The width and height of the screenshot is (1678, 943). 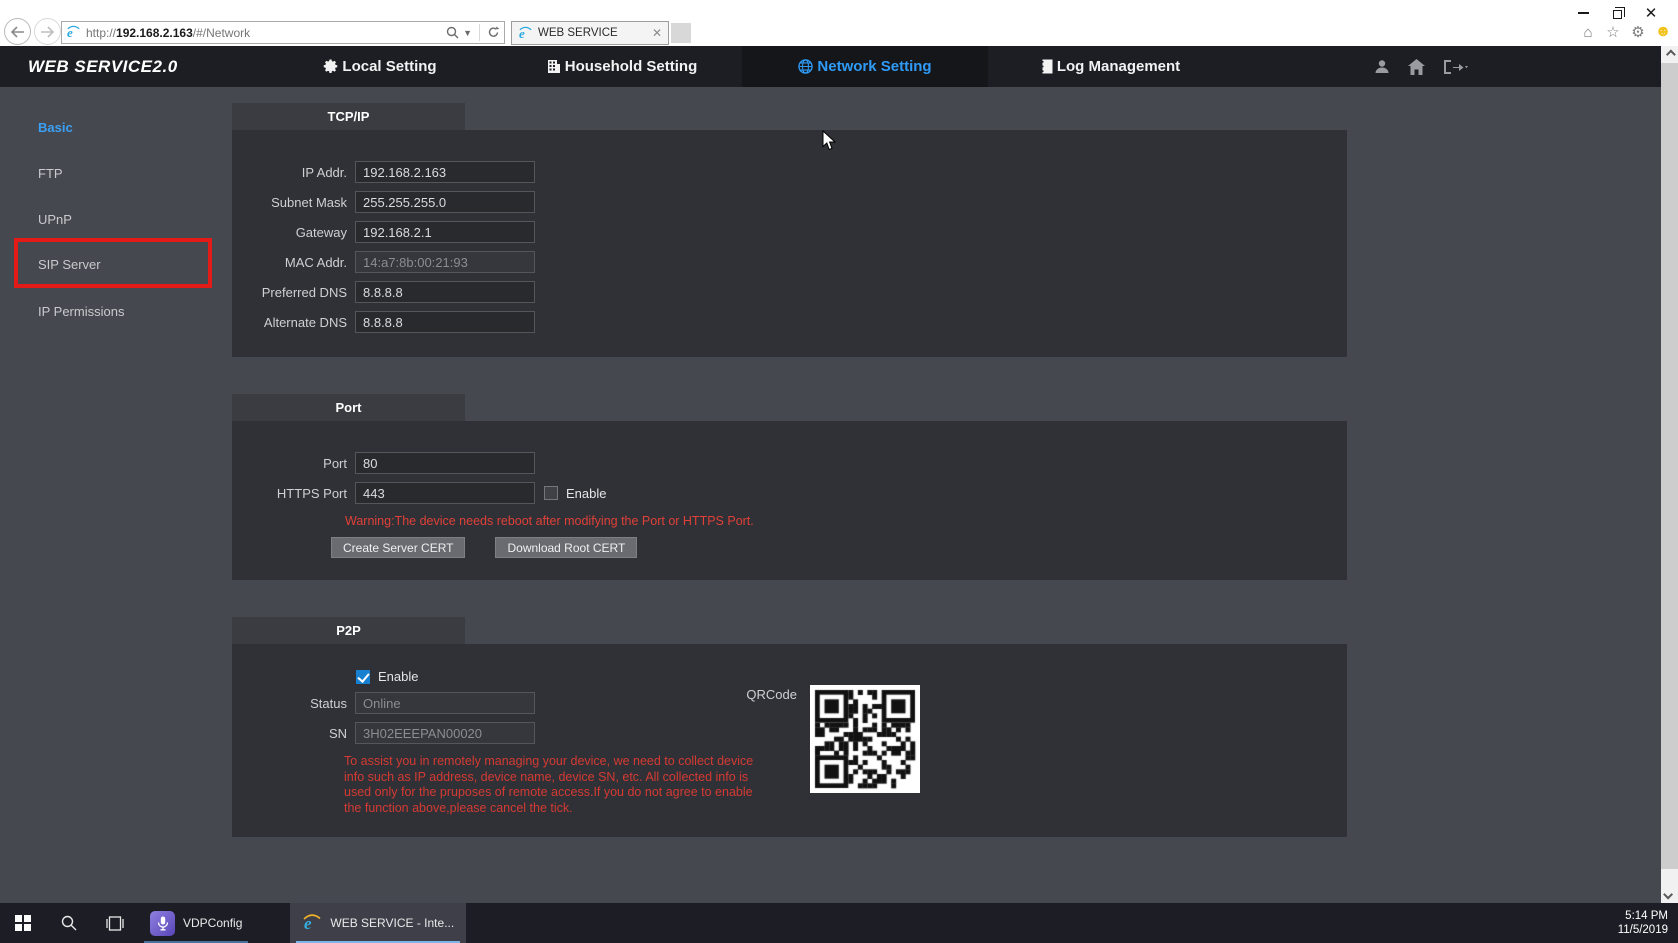 I want to click on restore-icon, so click(x=1618, y=12).